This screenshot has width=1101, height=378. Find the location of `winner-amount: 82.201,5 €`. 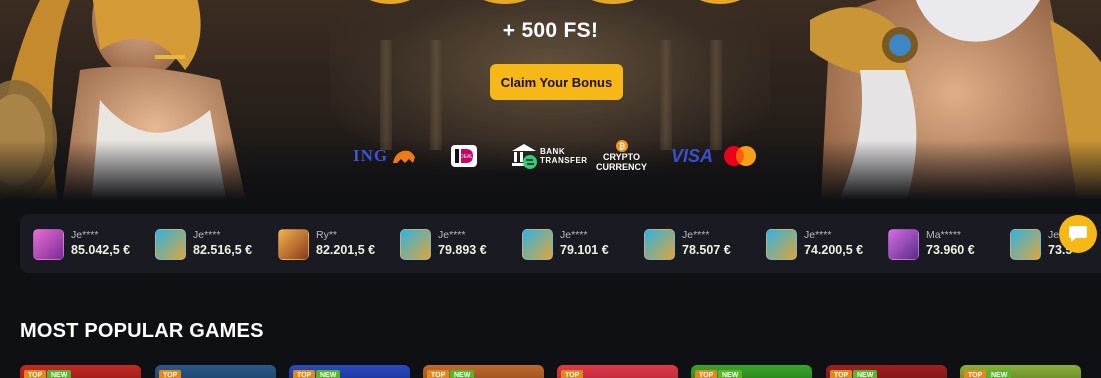

winner-amount: 82.201,5 € is located at coordinates (346, 250).